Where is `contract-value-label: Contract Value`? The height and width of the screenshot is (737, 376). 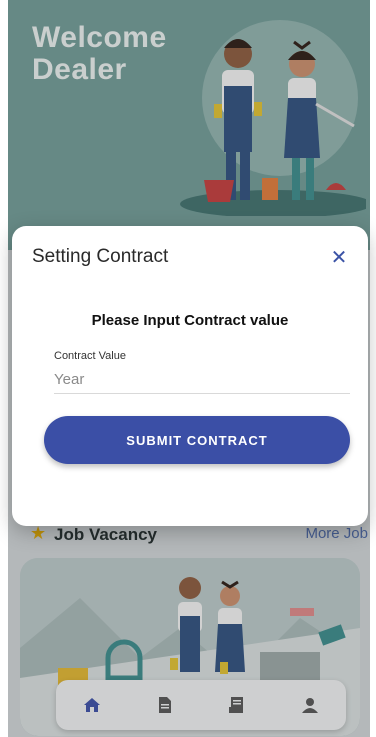
contract-value-label: Contract Value is located at coordinates (90, 356).